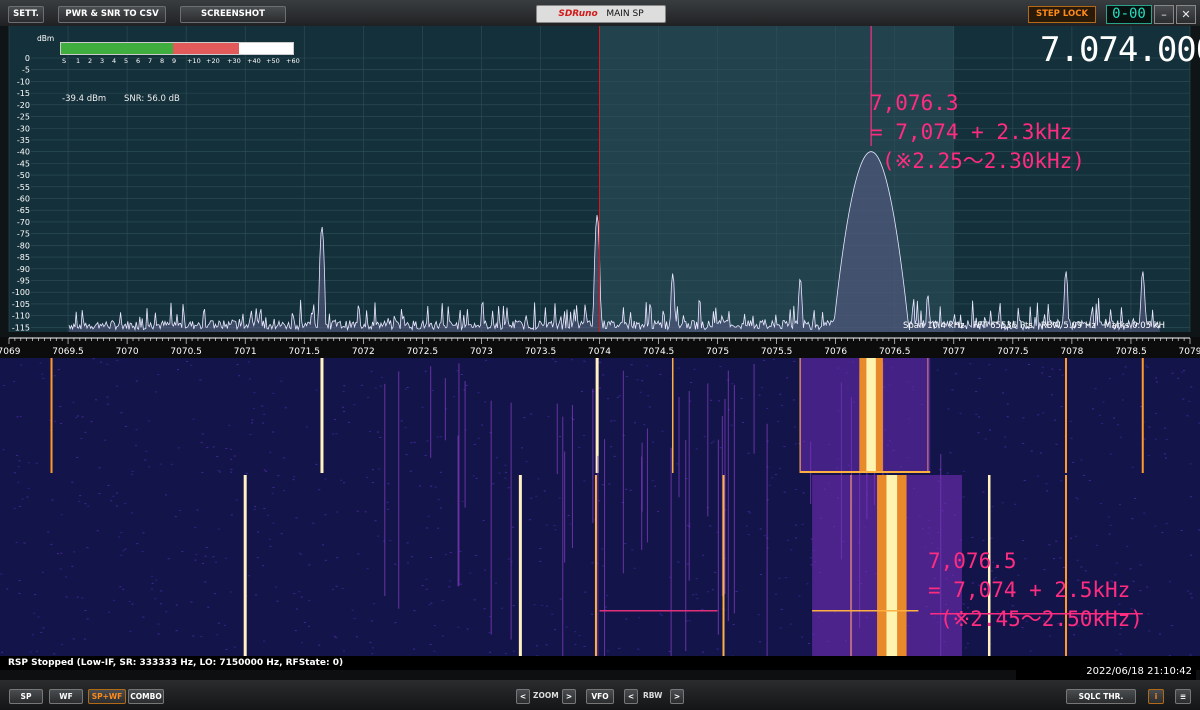 The height and width of the screenshot is (710, 1200). Describe the element at coordinates (1101, 696) in the screenshot. I see `sqlc-threshold-button: SQLC THR.` at that location.